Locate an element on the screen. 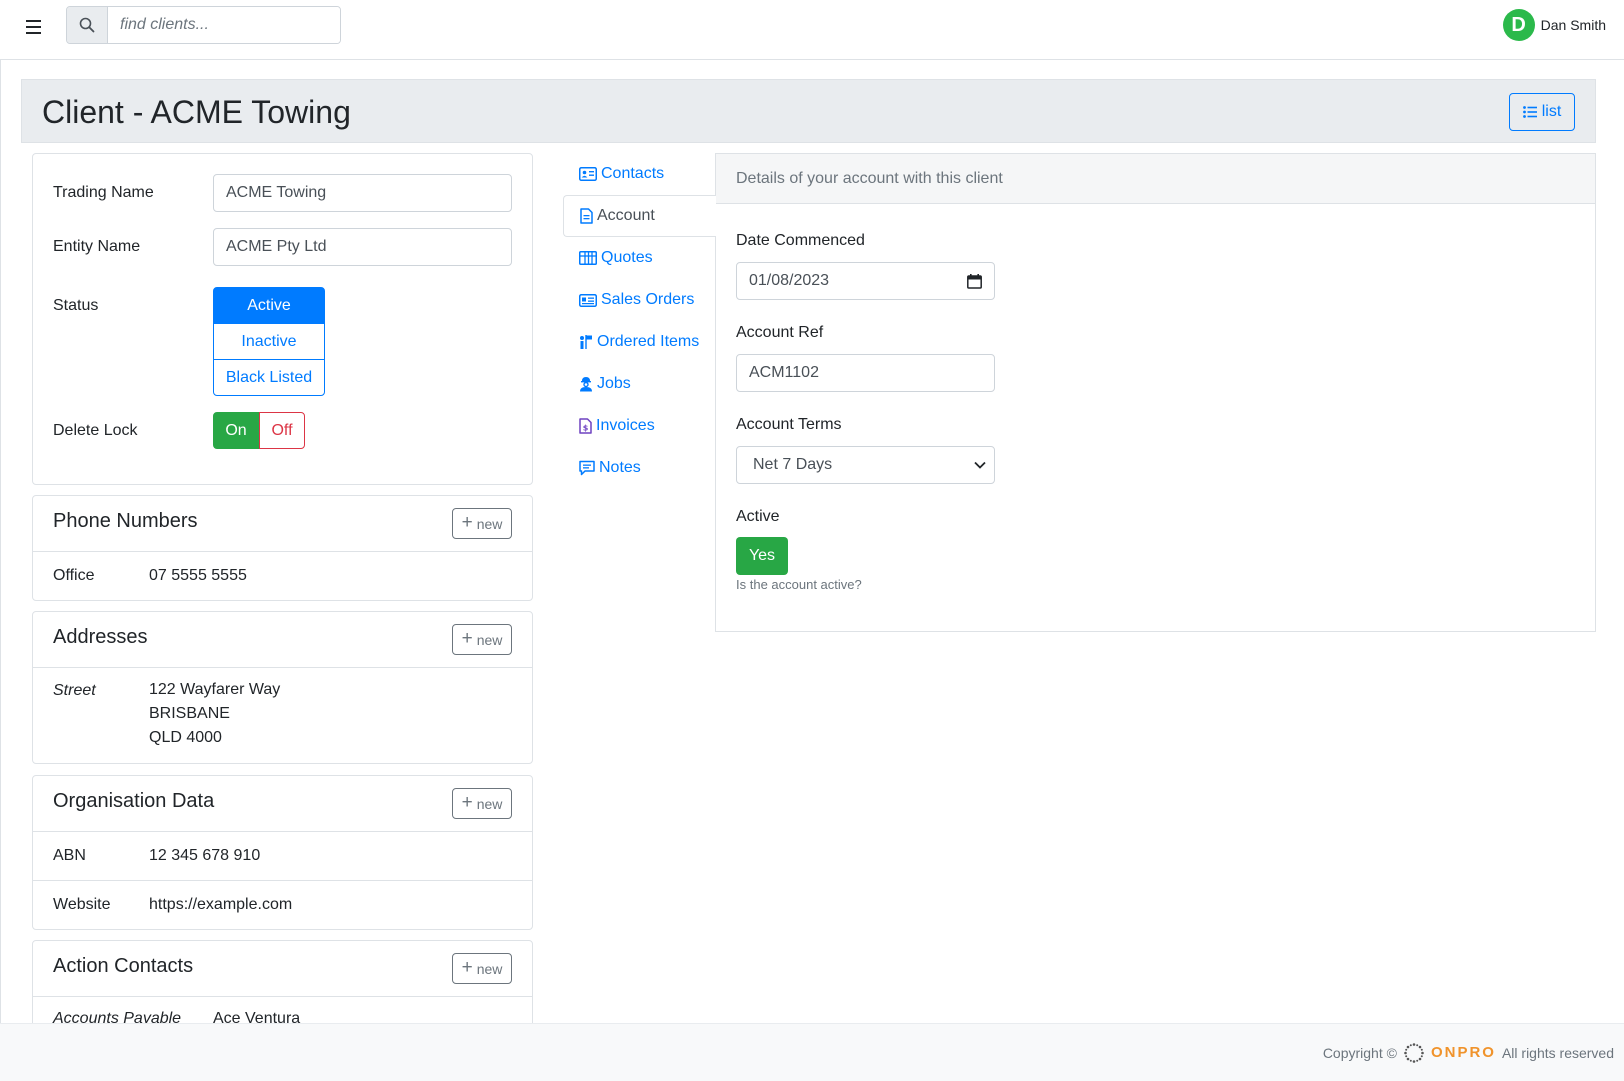 The width and height of the screenshot is (1624, 1081). entity-name-row: Entity Name is located at coordinates (282, 247).